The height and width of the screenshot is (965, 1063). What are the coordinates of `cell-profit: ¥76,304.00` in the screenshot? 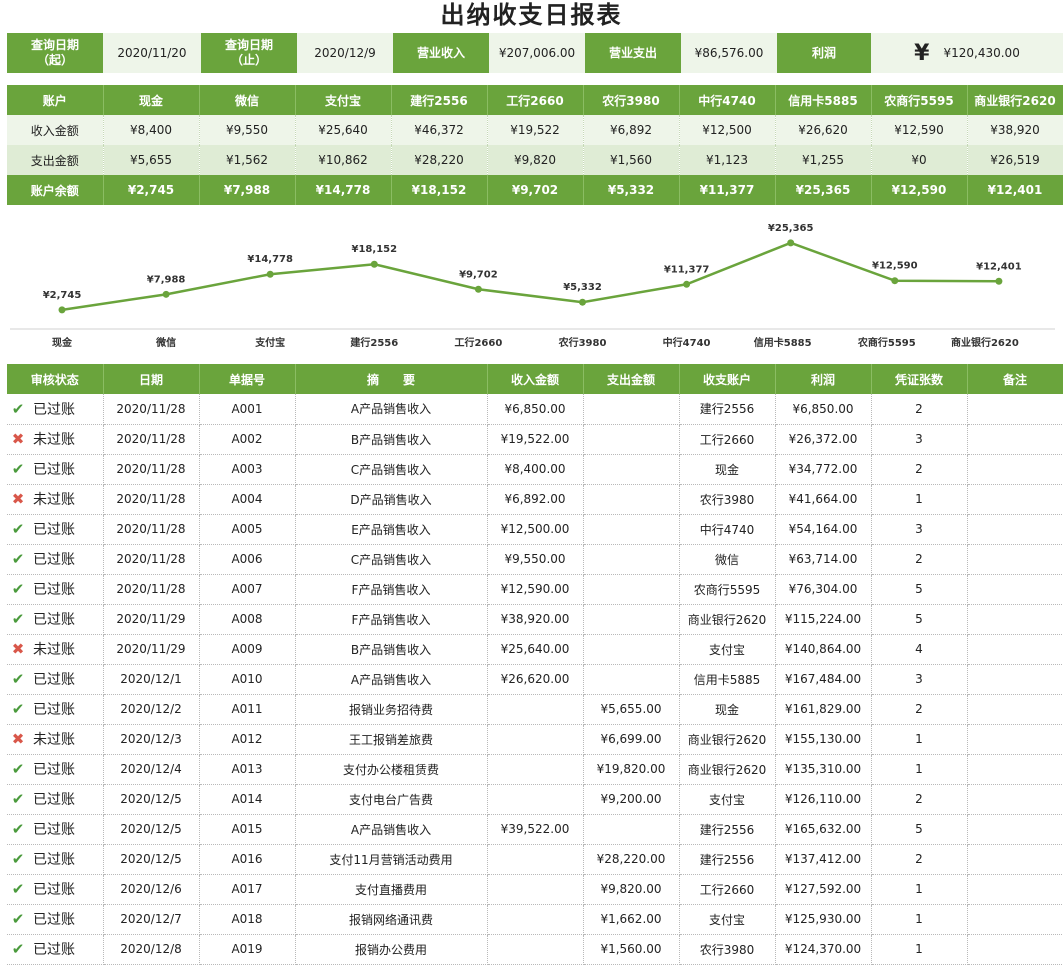 It's located at (823, 589).